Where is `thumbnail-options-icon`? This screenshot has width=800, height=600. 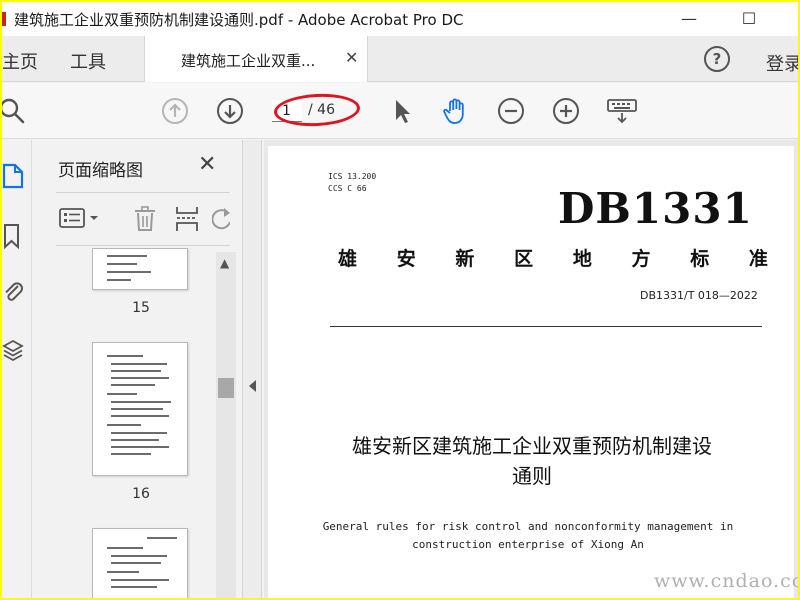
thumbnail-options-icon is located at coordinates (80, 218).